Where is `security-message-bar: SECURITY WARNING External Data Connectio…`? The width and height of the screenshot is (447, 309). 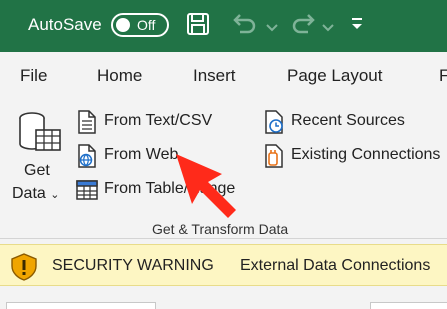 security-message-bar: SECURITY WARNING External Data Connectio… is located at coordinates (223, 265).